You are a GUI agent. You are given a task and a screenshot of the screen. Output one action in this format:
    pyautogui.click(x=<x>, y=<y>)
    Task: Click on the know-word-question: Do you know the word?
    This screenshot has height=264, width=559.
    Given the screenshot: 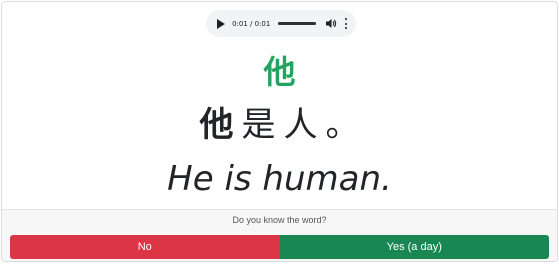 What is the action you would take?
    pyautogui.click(x=279, y=220)
    